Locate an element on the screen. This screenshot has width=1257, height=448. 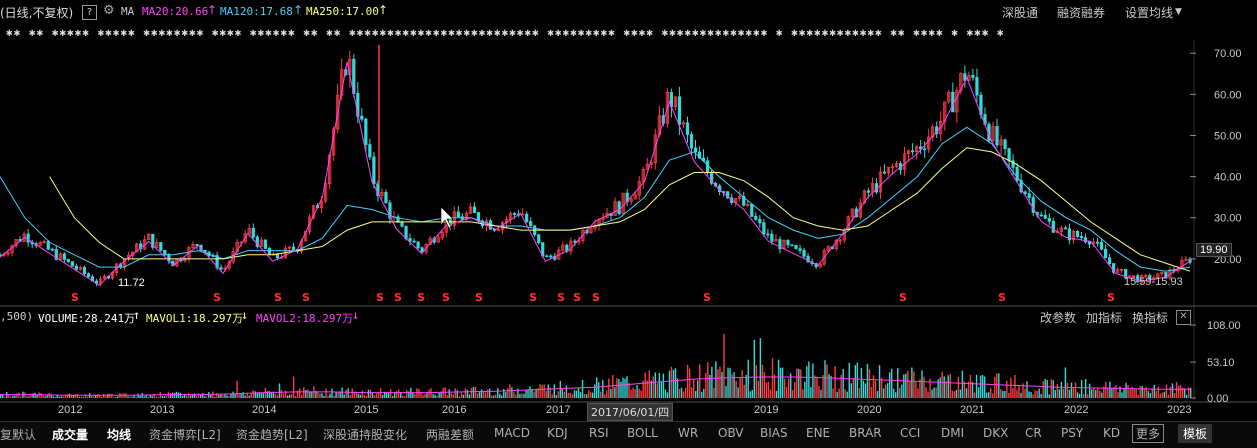
tab-rsi: RSI is located at coordinates (599, 433).